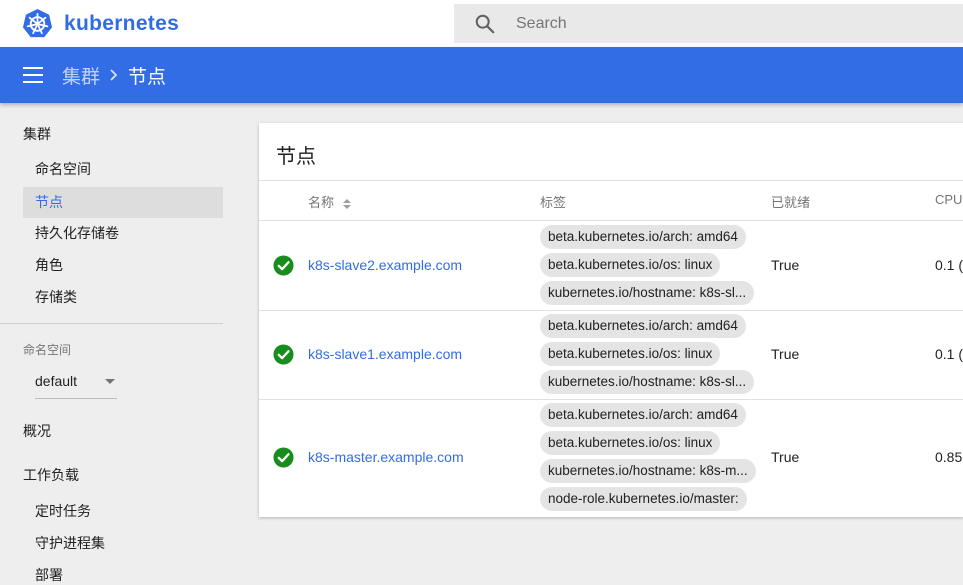  Describe the element at coordinates (321, 202) in the screenshot. I see `column-header-name-label: 名称` at that location.